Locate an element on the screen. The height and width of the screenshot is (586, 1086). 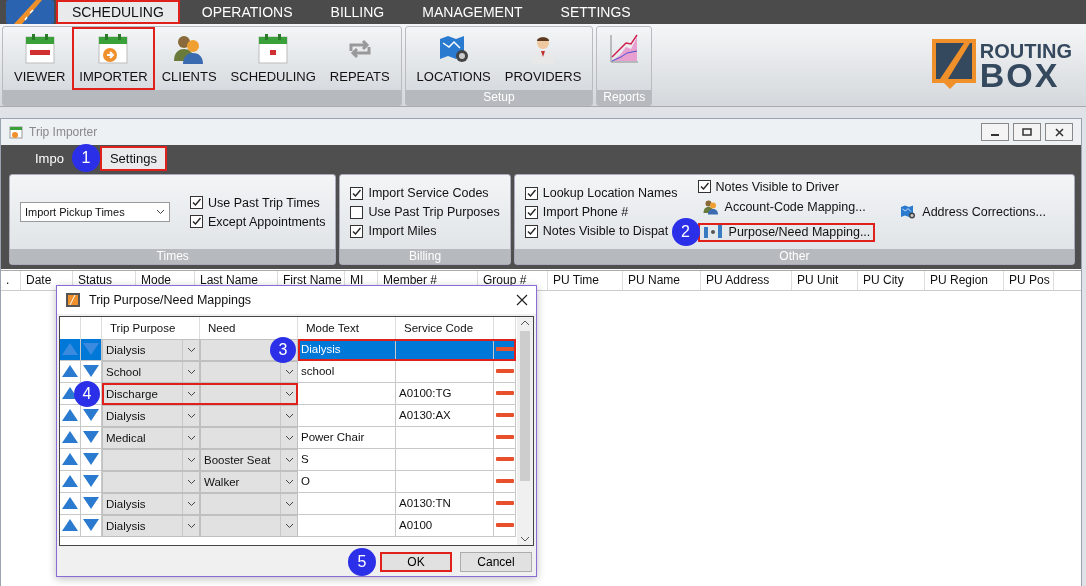
column-header: PU Address is located at coordinates (746, 280).